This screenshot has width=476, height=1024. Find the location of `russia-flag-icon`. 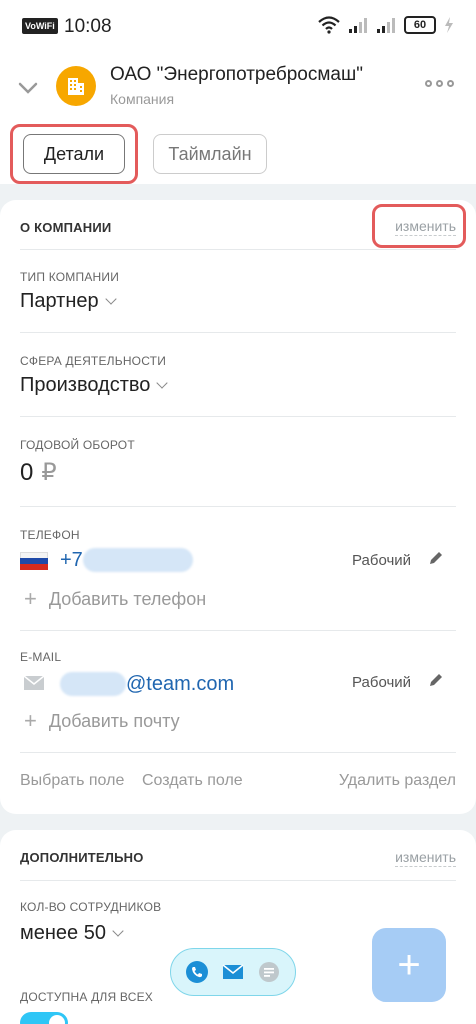

russia-flag-icon is located at coordinates (34, 561).